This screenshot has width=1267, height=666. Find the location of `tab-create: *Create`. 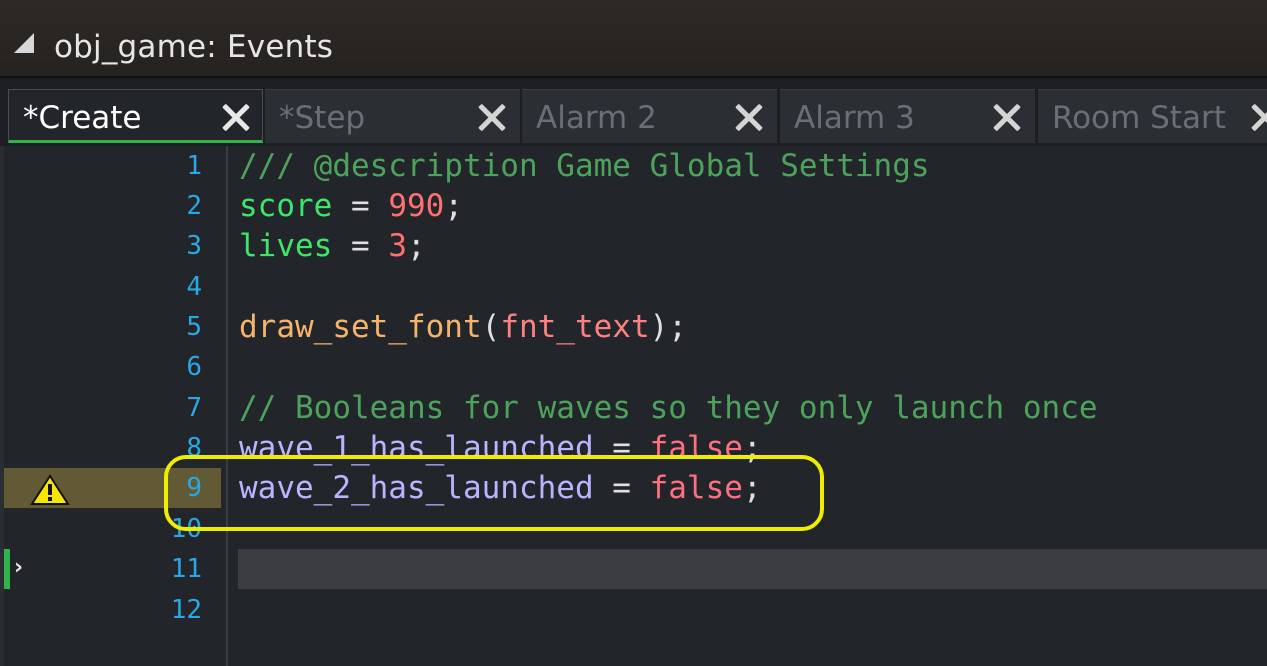

tab-create: *Create is located at coordinates (135, 116).